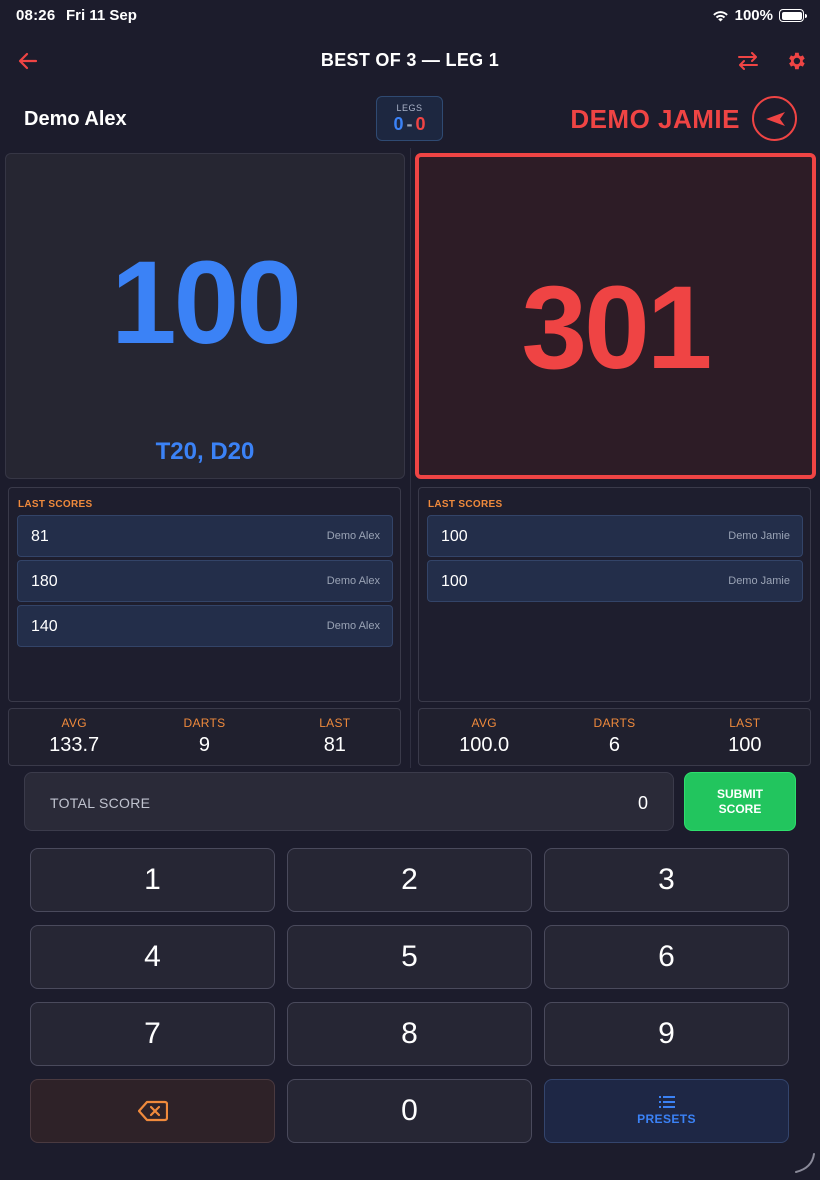 This screenshot has height=1180, width=820. I want to click on swap-icon, so click(748, 61).